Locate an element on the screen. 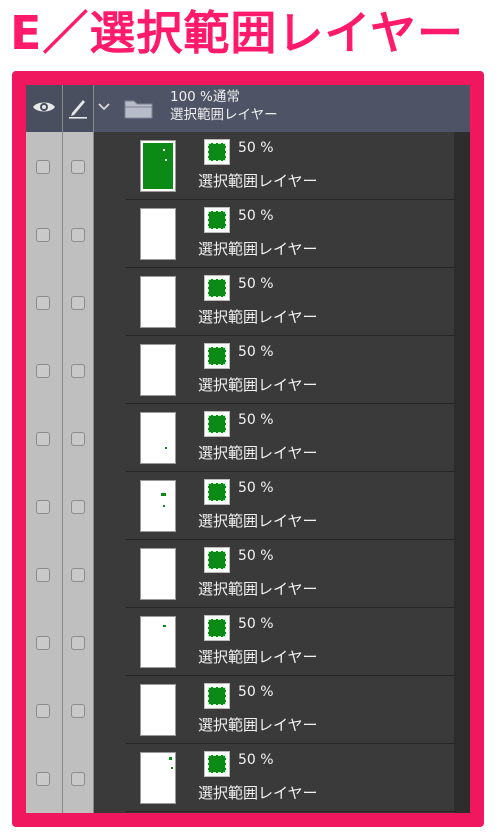 The width and height of the screenshot is (500, 836). chevron-down-icon is located at coordinates (104, 107).